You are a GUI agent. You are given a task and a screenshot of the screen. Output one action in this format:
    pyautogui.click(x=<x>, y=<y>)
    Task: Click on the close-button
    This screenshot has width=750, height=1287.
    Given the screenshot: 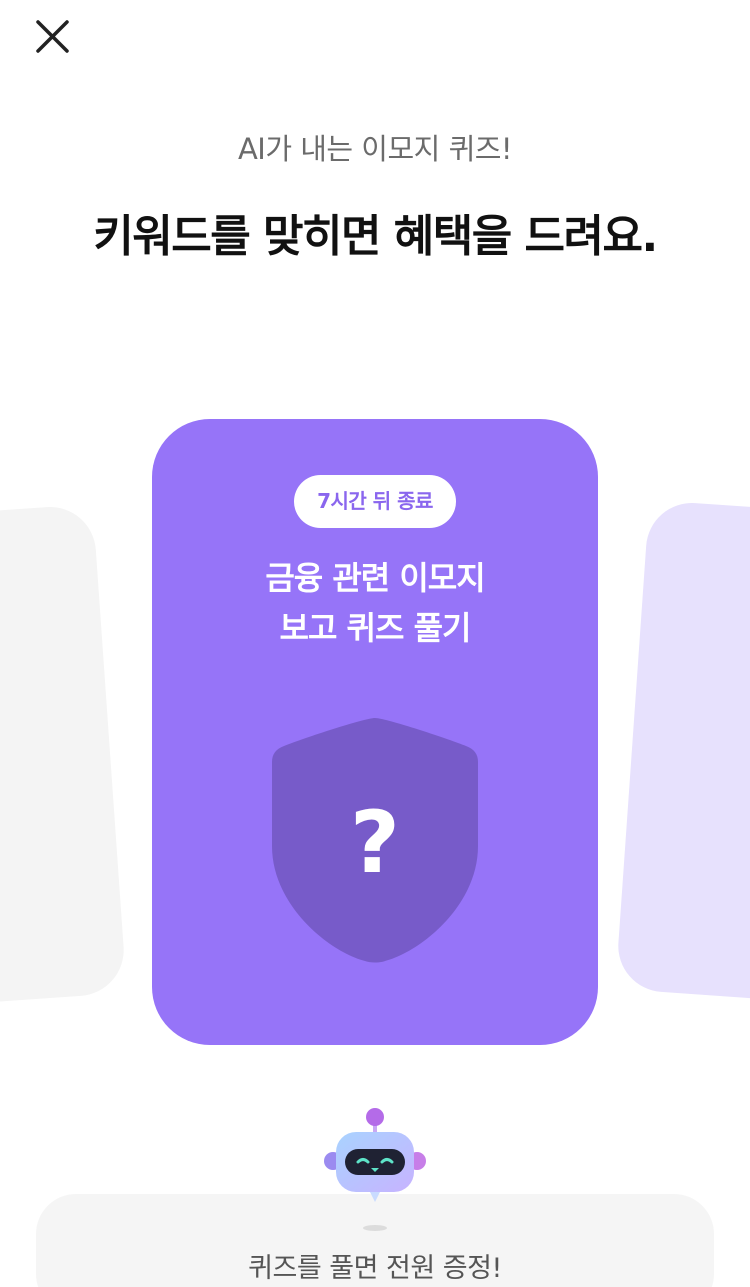 What is the action you would take?
    pyautogui.click(x=52, y=38)
    